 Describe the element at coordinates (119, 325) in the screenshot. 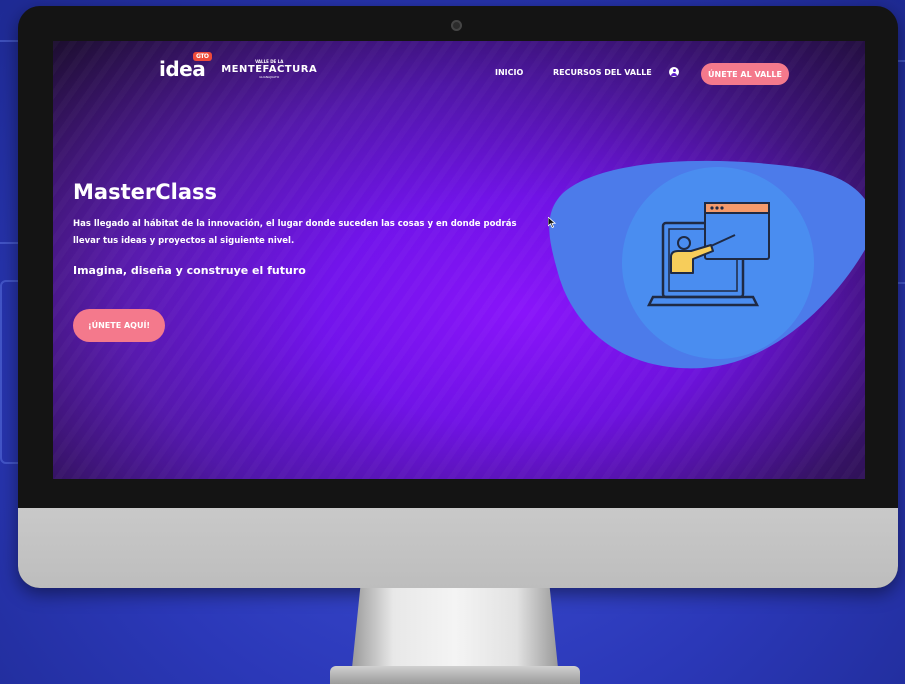

I see `join-here-button: ¡ÚNETE AQUÍ!` at that location.